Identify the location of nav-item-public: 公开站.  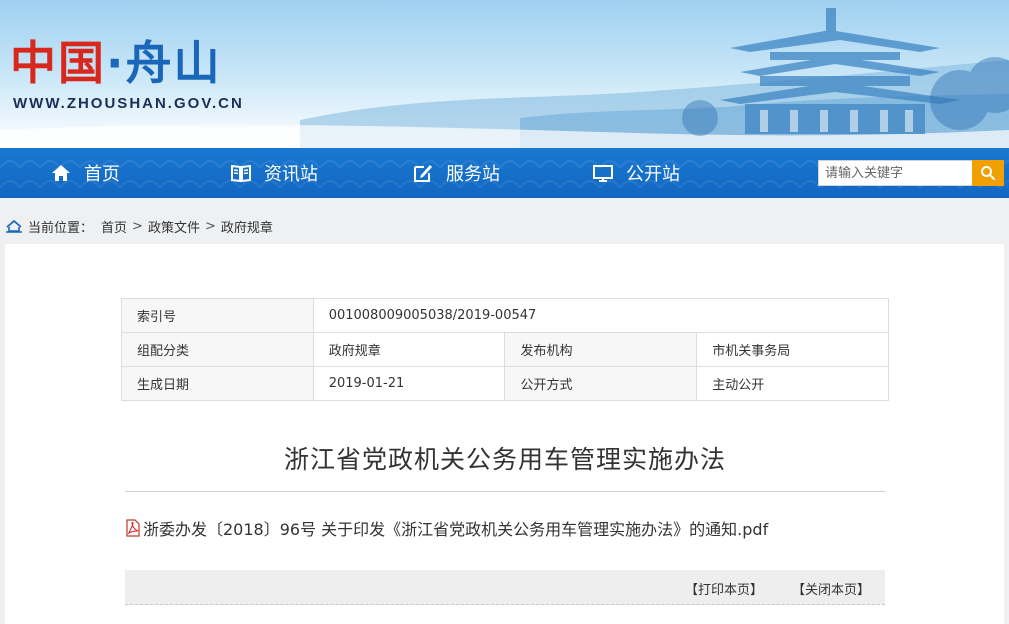
(636, 173).